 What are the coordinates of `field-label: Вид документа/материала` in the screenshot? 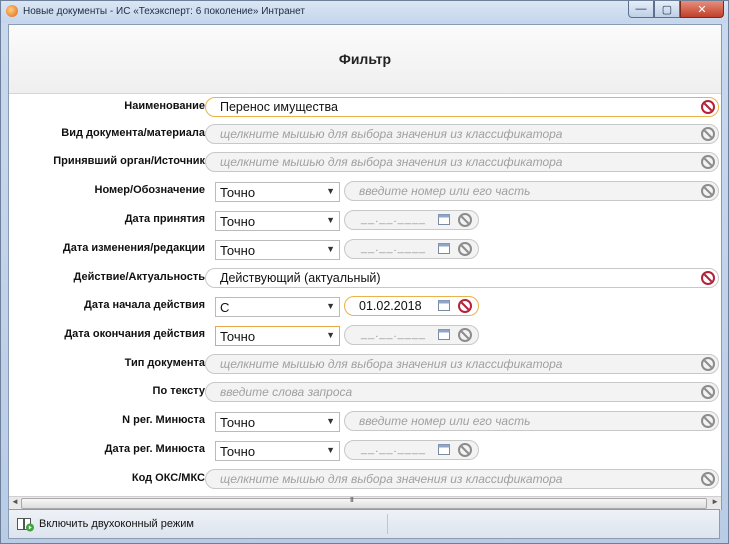 It's located at (133, 133).